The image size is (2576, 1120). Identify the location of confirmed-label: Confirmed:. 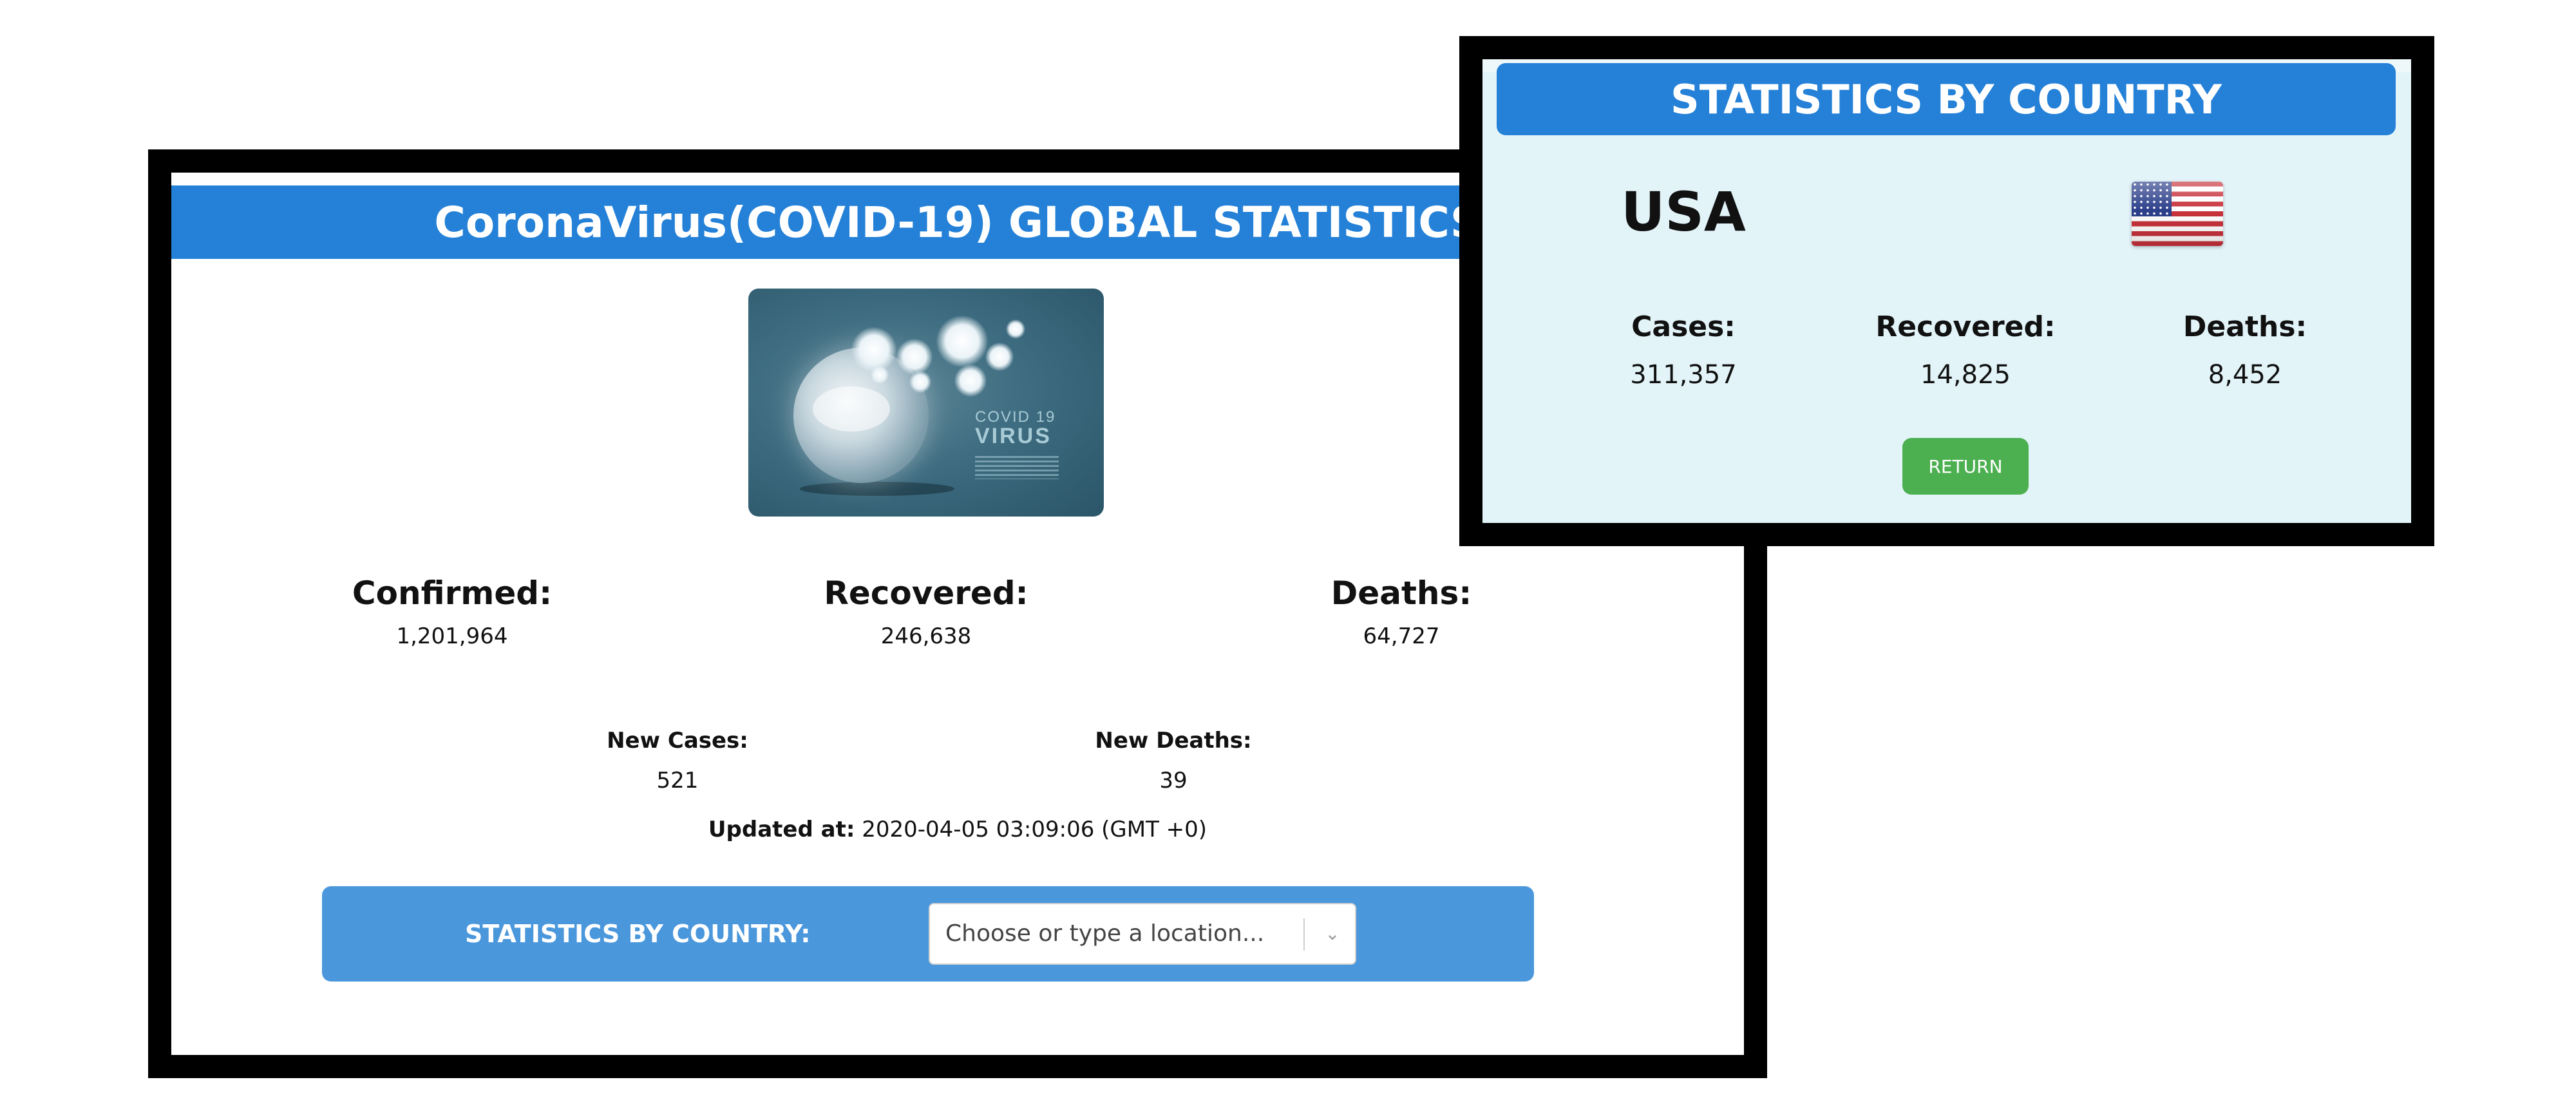
(452, 593).